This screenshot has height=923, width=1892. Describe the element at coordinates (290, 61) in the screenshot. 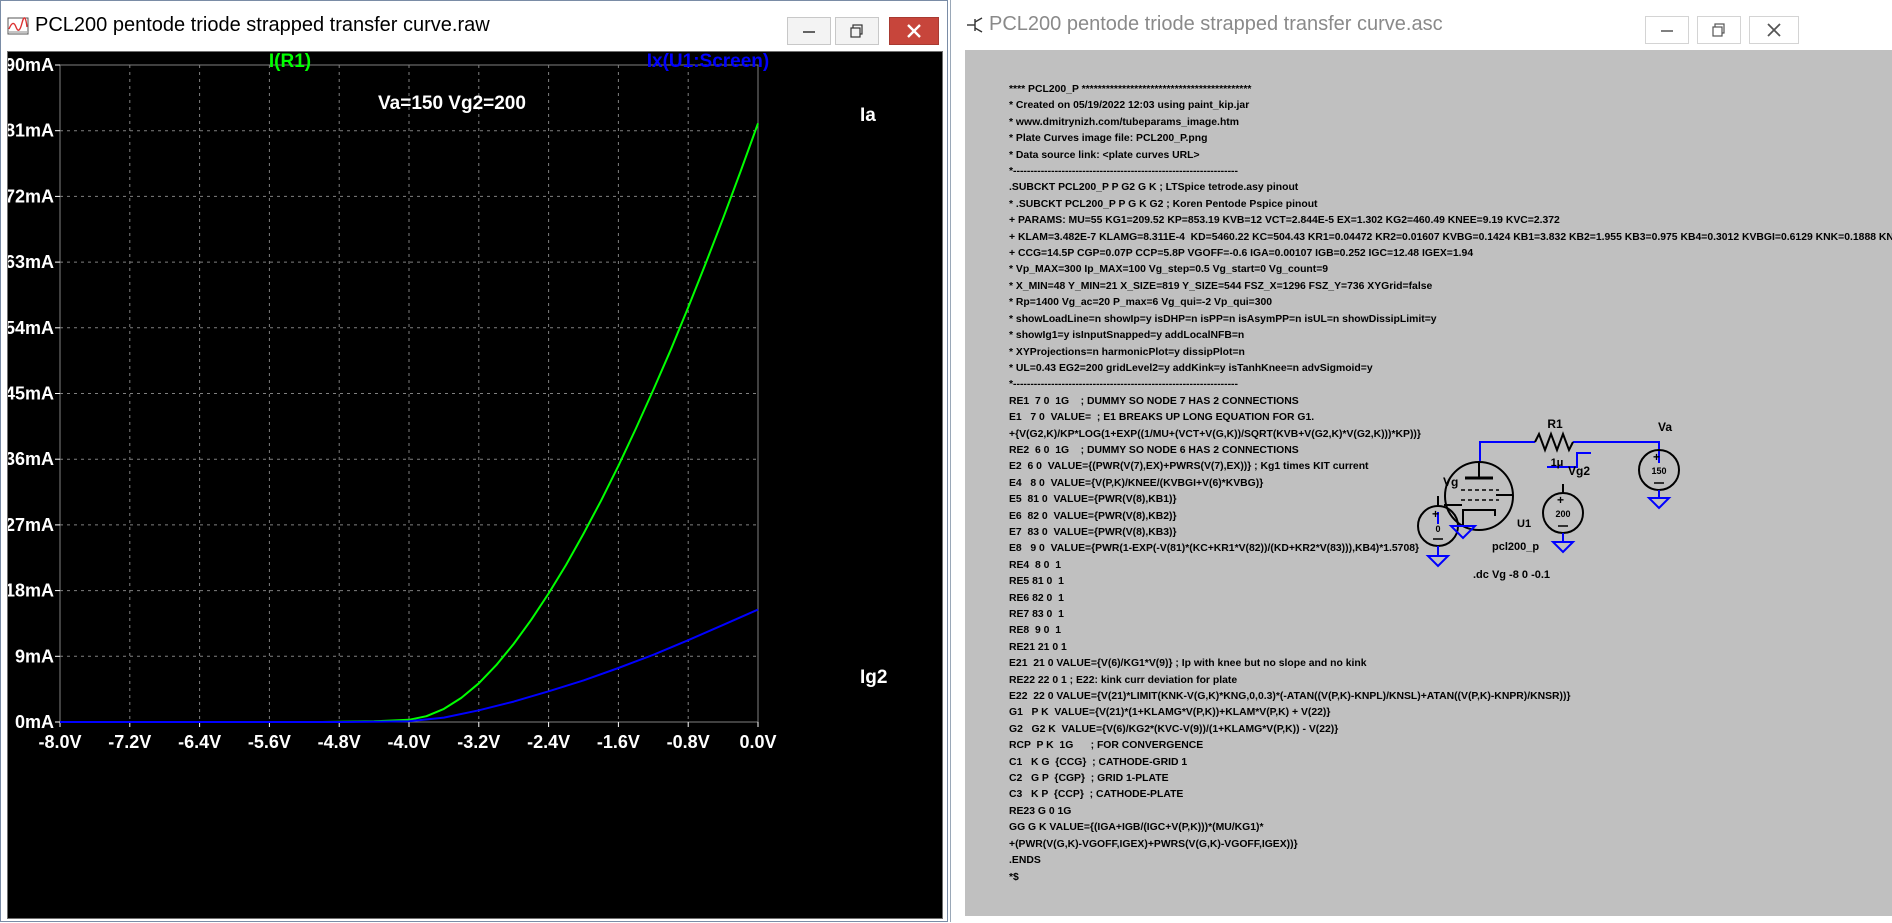

I see `trace-label-ir1: I(R1)` at that location.